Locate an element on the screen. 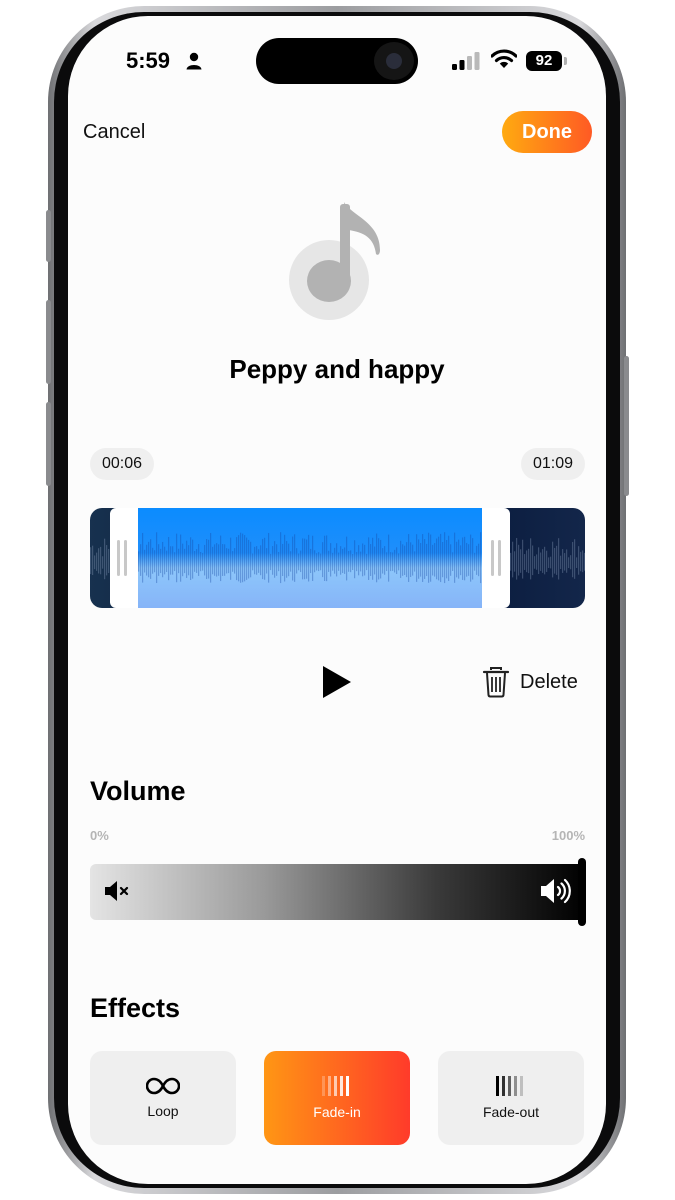  trash-icon is located at coordinates (496, 682).